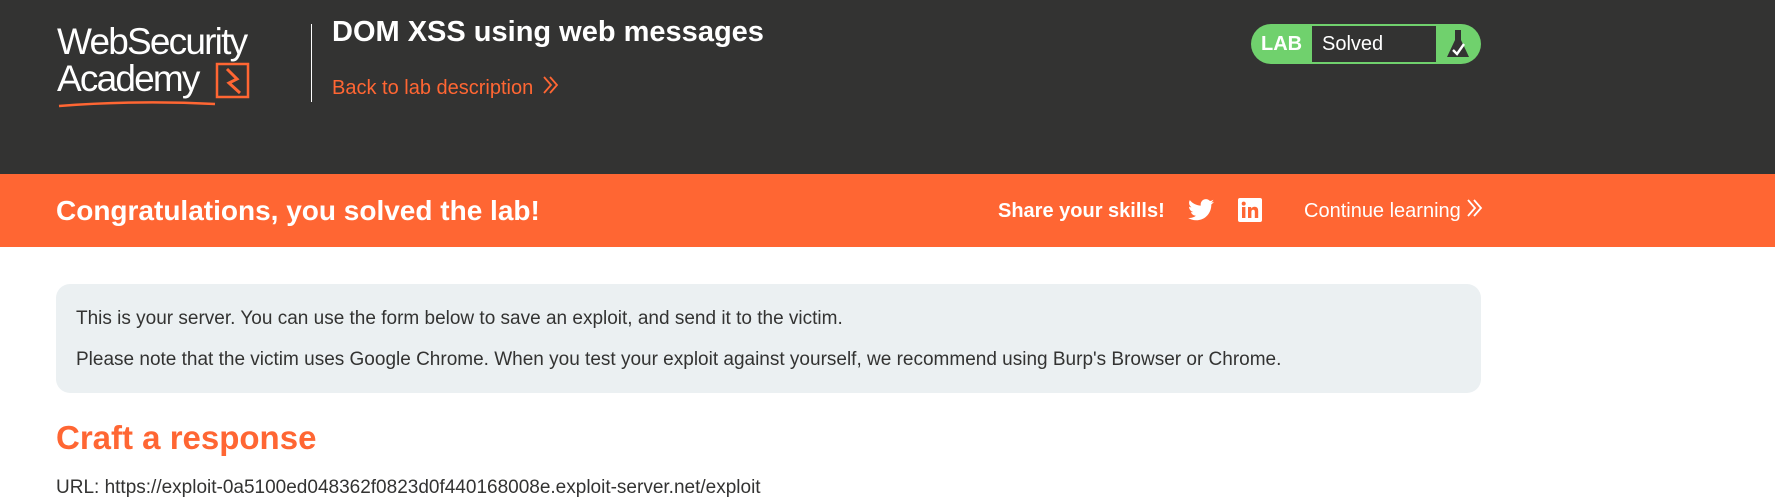 The height and width of the screenshot is (500, 1775). Describe the element at coordinates (298, 210) in the screenshot. I see `solved-banner-title: Congratulations, you solved the lab!` at that location.